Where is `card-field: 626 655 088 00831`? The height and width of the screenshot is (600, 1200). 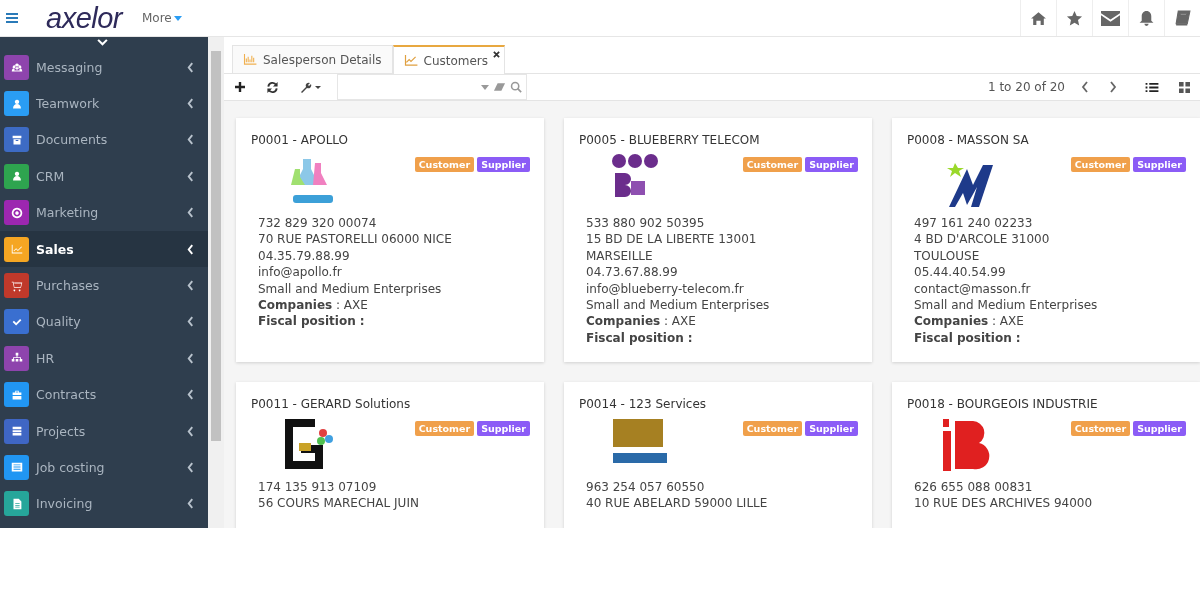
card-field: 626 655 088 00831 is located at coordinates (1050, 487).